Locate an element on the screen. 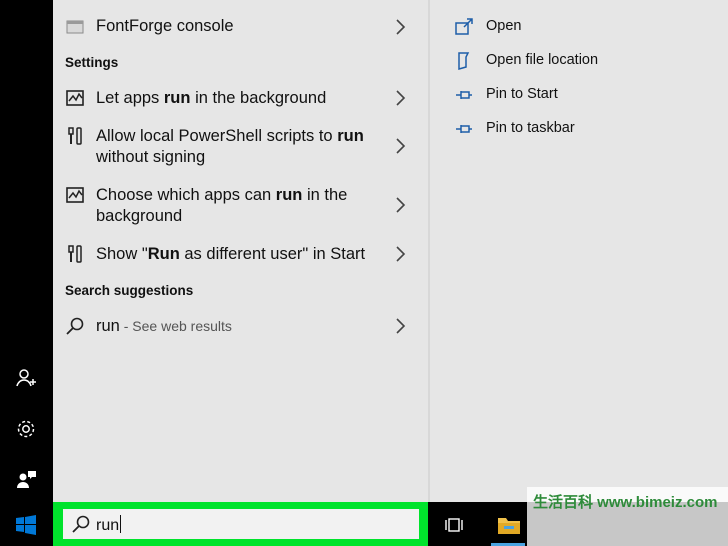 Image resolution: width=728 pixels, height=546 pixels. windows-logo-icon is located at coordinates (26, 525).